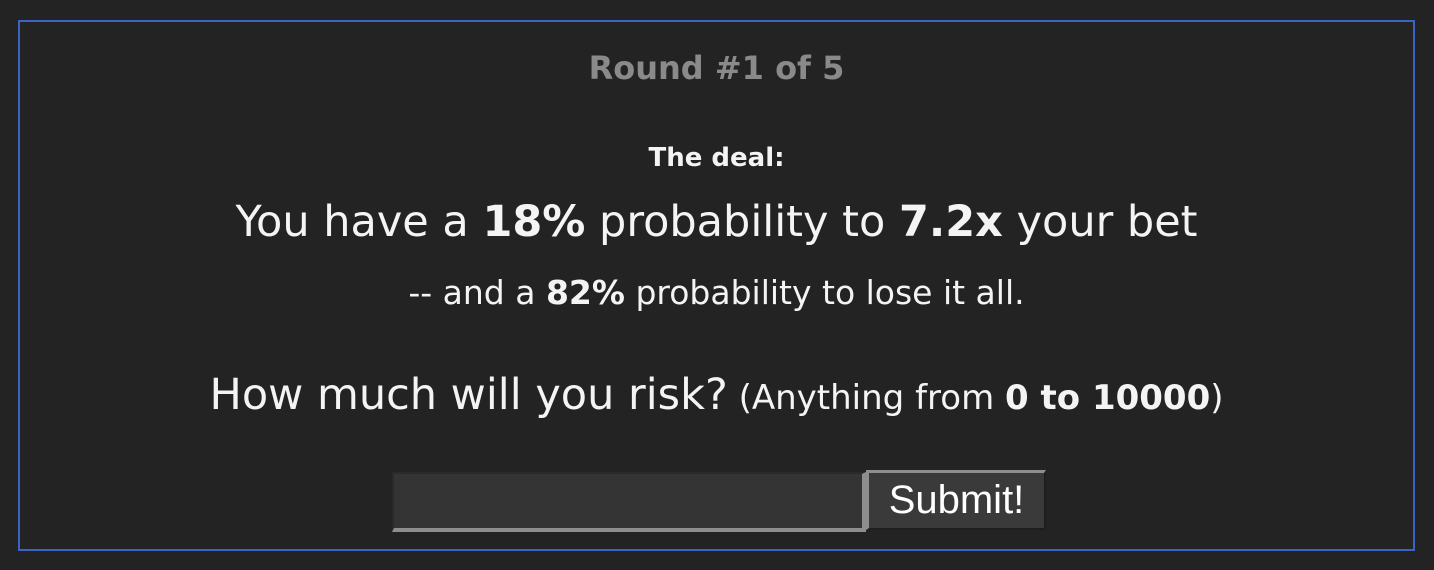  What do you see at coordinates (1108, 398) in the screenshot?
I see `risk-range-value: 0 to 10000` at bounding box center [1108, 398].